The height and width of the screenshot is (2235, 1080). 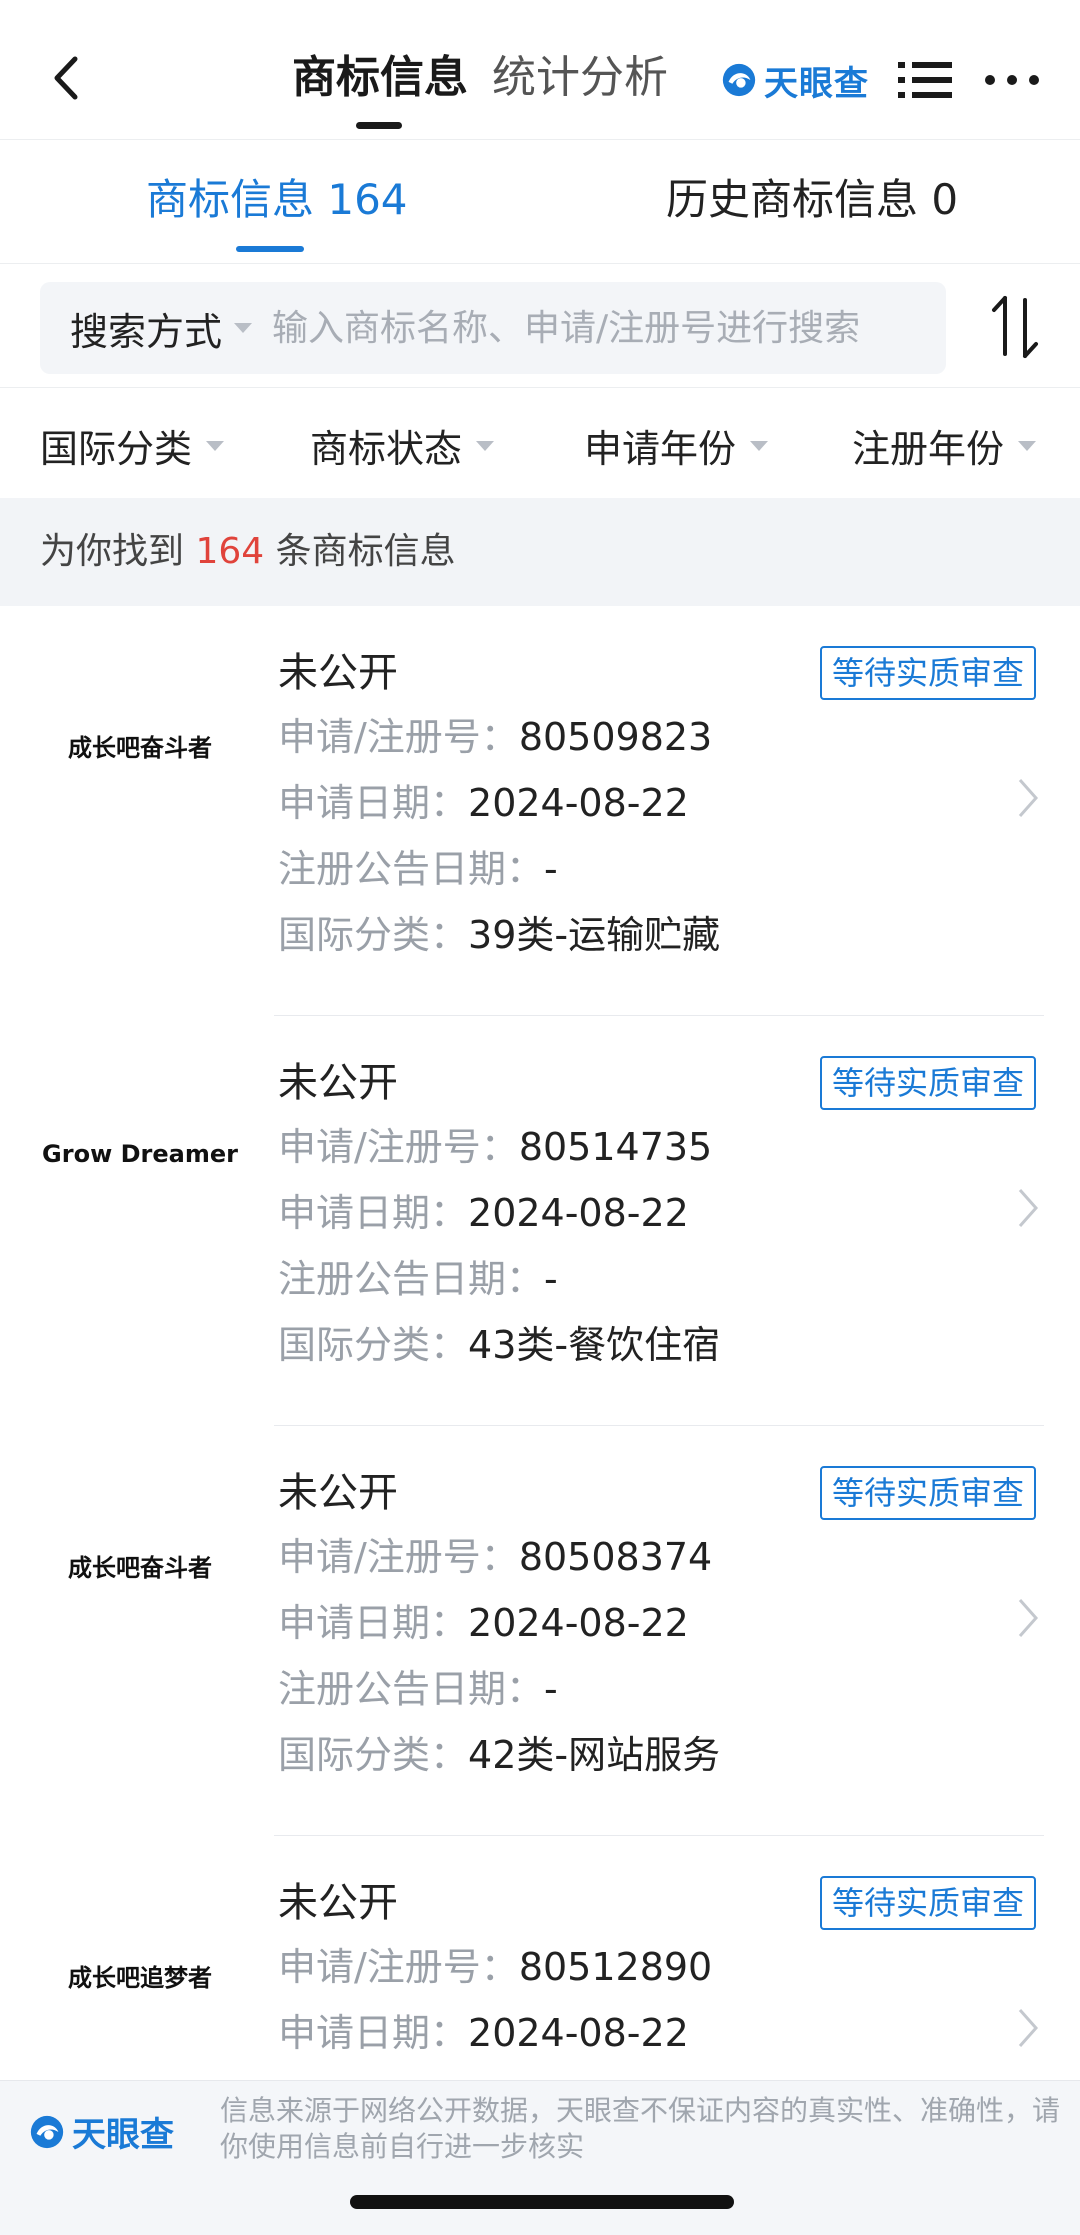 I want to click on search-input, so click(x=609, y=328).